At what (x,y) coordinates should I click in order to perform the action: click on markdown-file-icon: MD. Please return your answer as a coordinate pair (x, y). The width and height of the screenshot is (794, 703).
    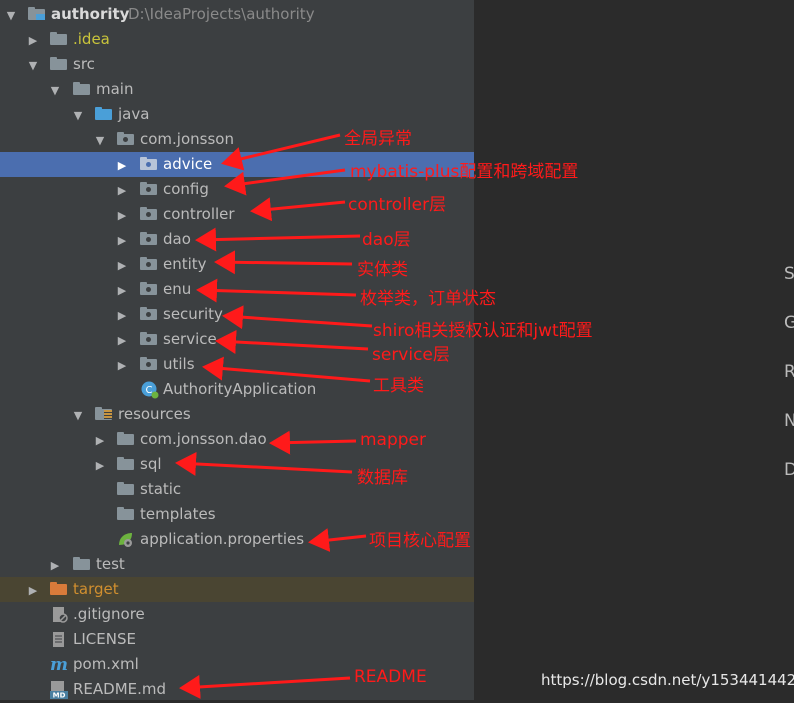
    Looking at the image, I should click on (59, 690).